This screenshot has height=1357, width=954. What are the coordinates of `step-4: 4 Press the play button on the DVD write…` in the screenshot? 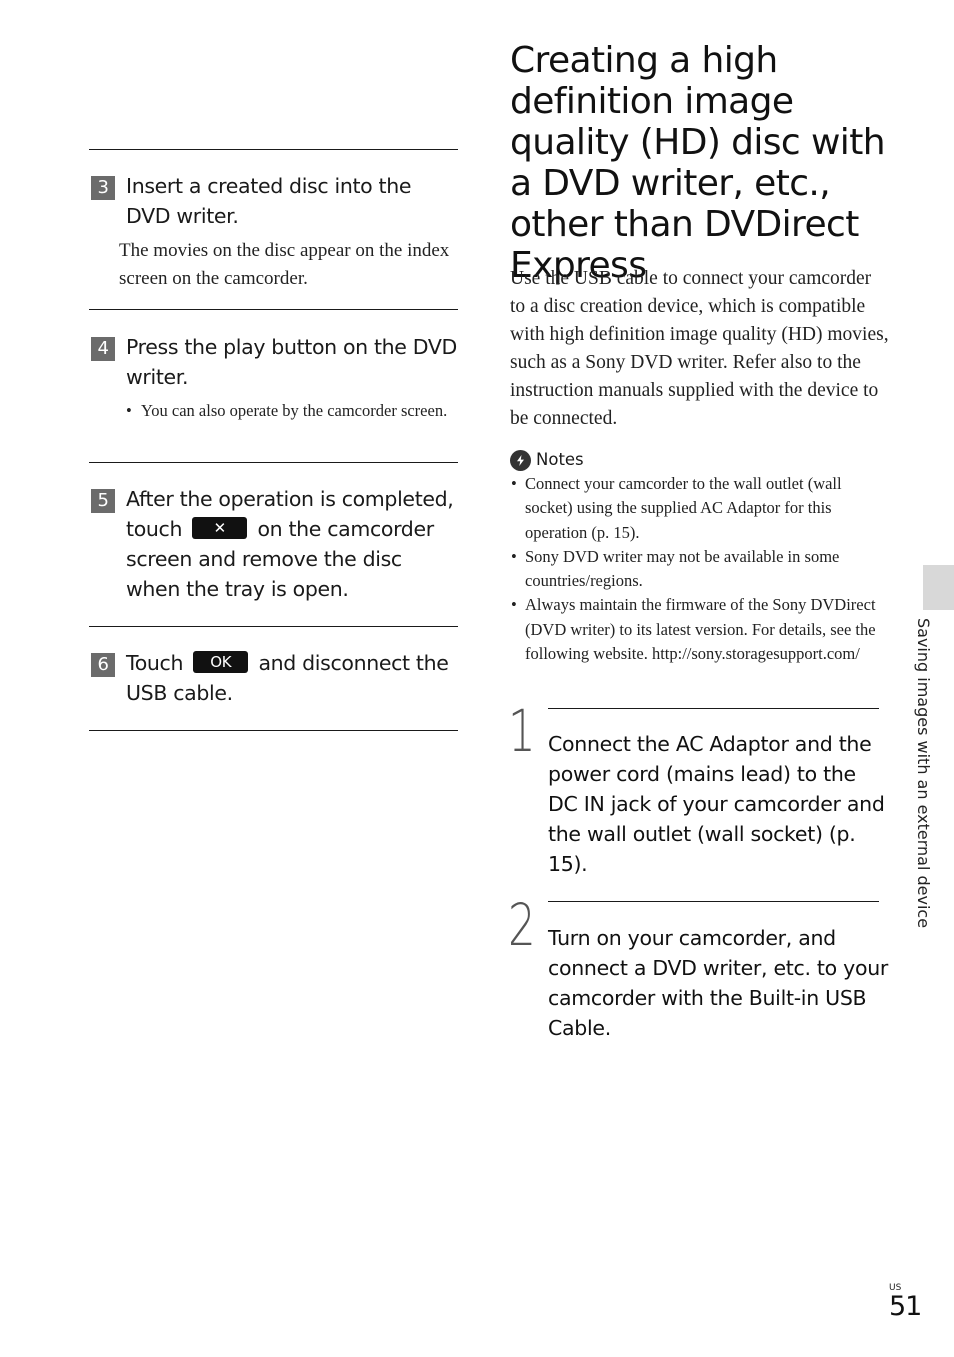 It's located at (276, 377).